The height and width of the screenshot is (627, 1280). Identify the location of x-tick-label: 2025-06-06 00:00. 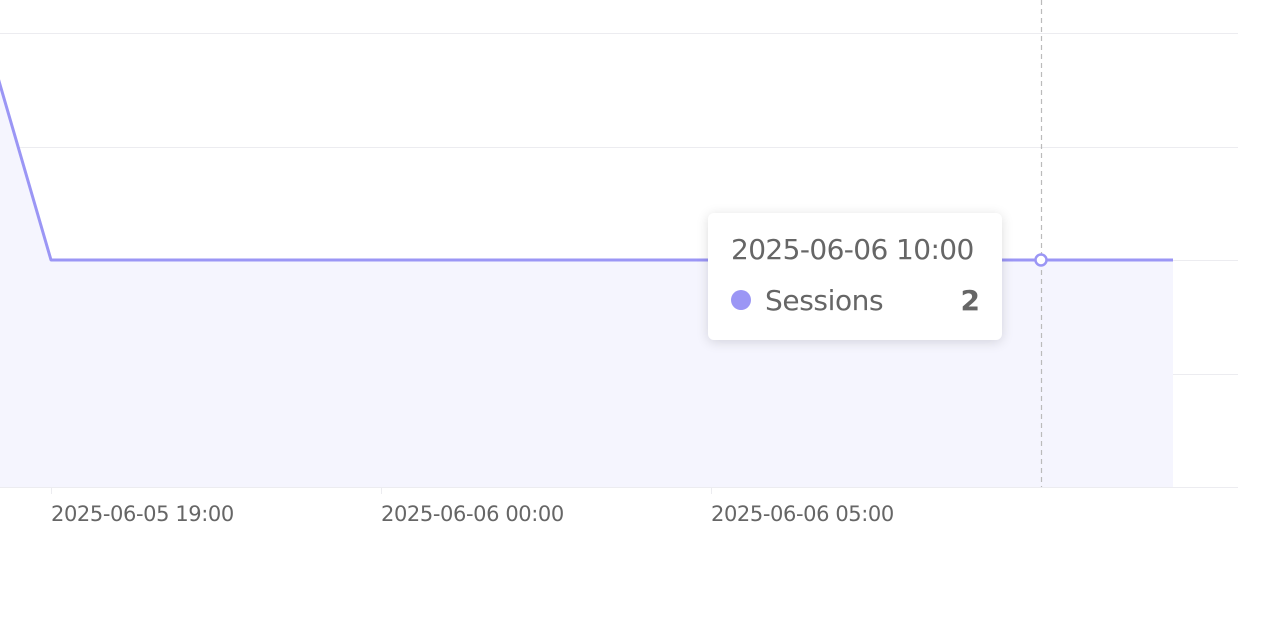
(472, 514).